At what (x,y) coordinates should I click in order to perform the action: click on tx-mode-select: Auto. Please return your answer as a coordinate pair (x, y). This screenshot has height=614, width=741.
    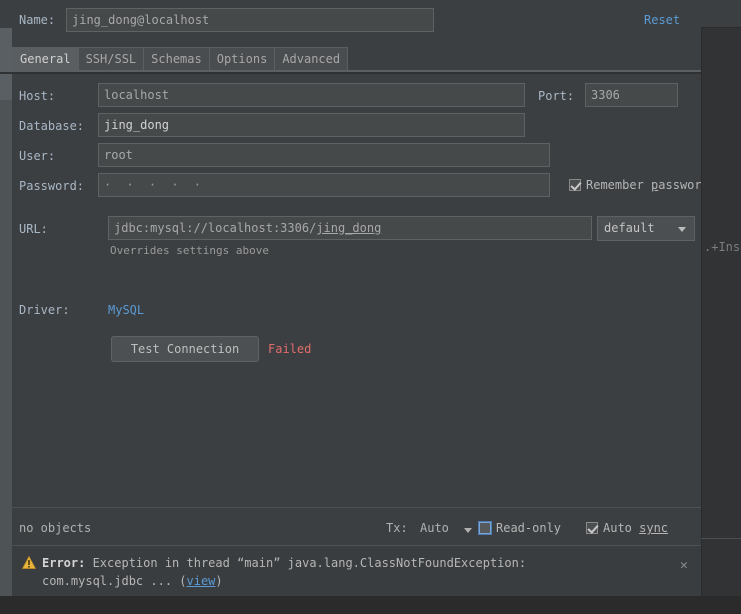
    Looking at the image, I should click on (434, 528).